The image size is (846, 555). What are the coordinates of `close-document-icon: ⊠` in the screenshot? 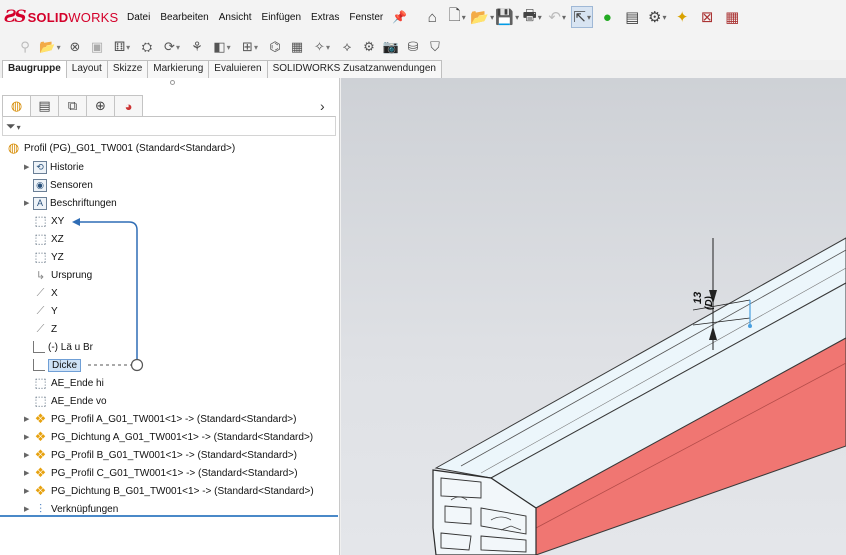 It's located at (707, 17).